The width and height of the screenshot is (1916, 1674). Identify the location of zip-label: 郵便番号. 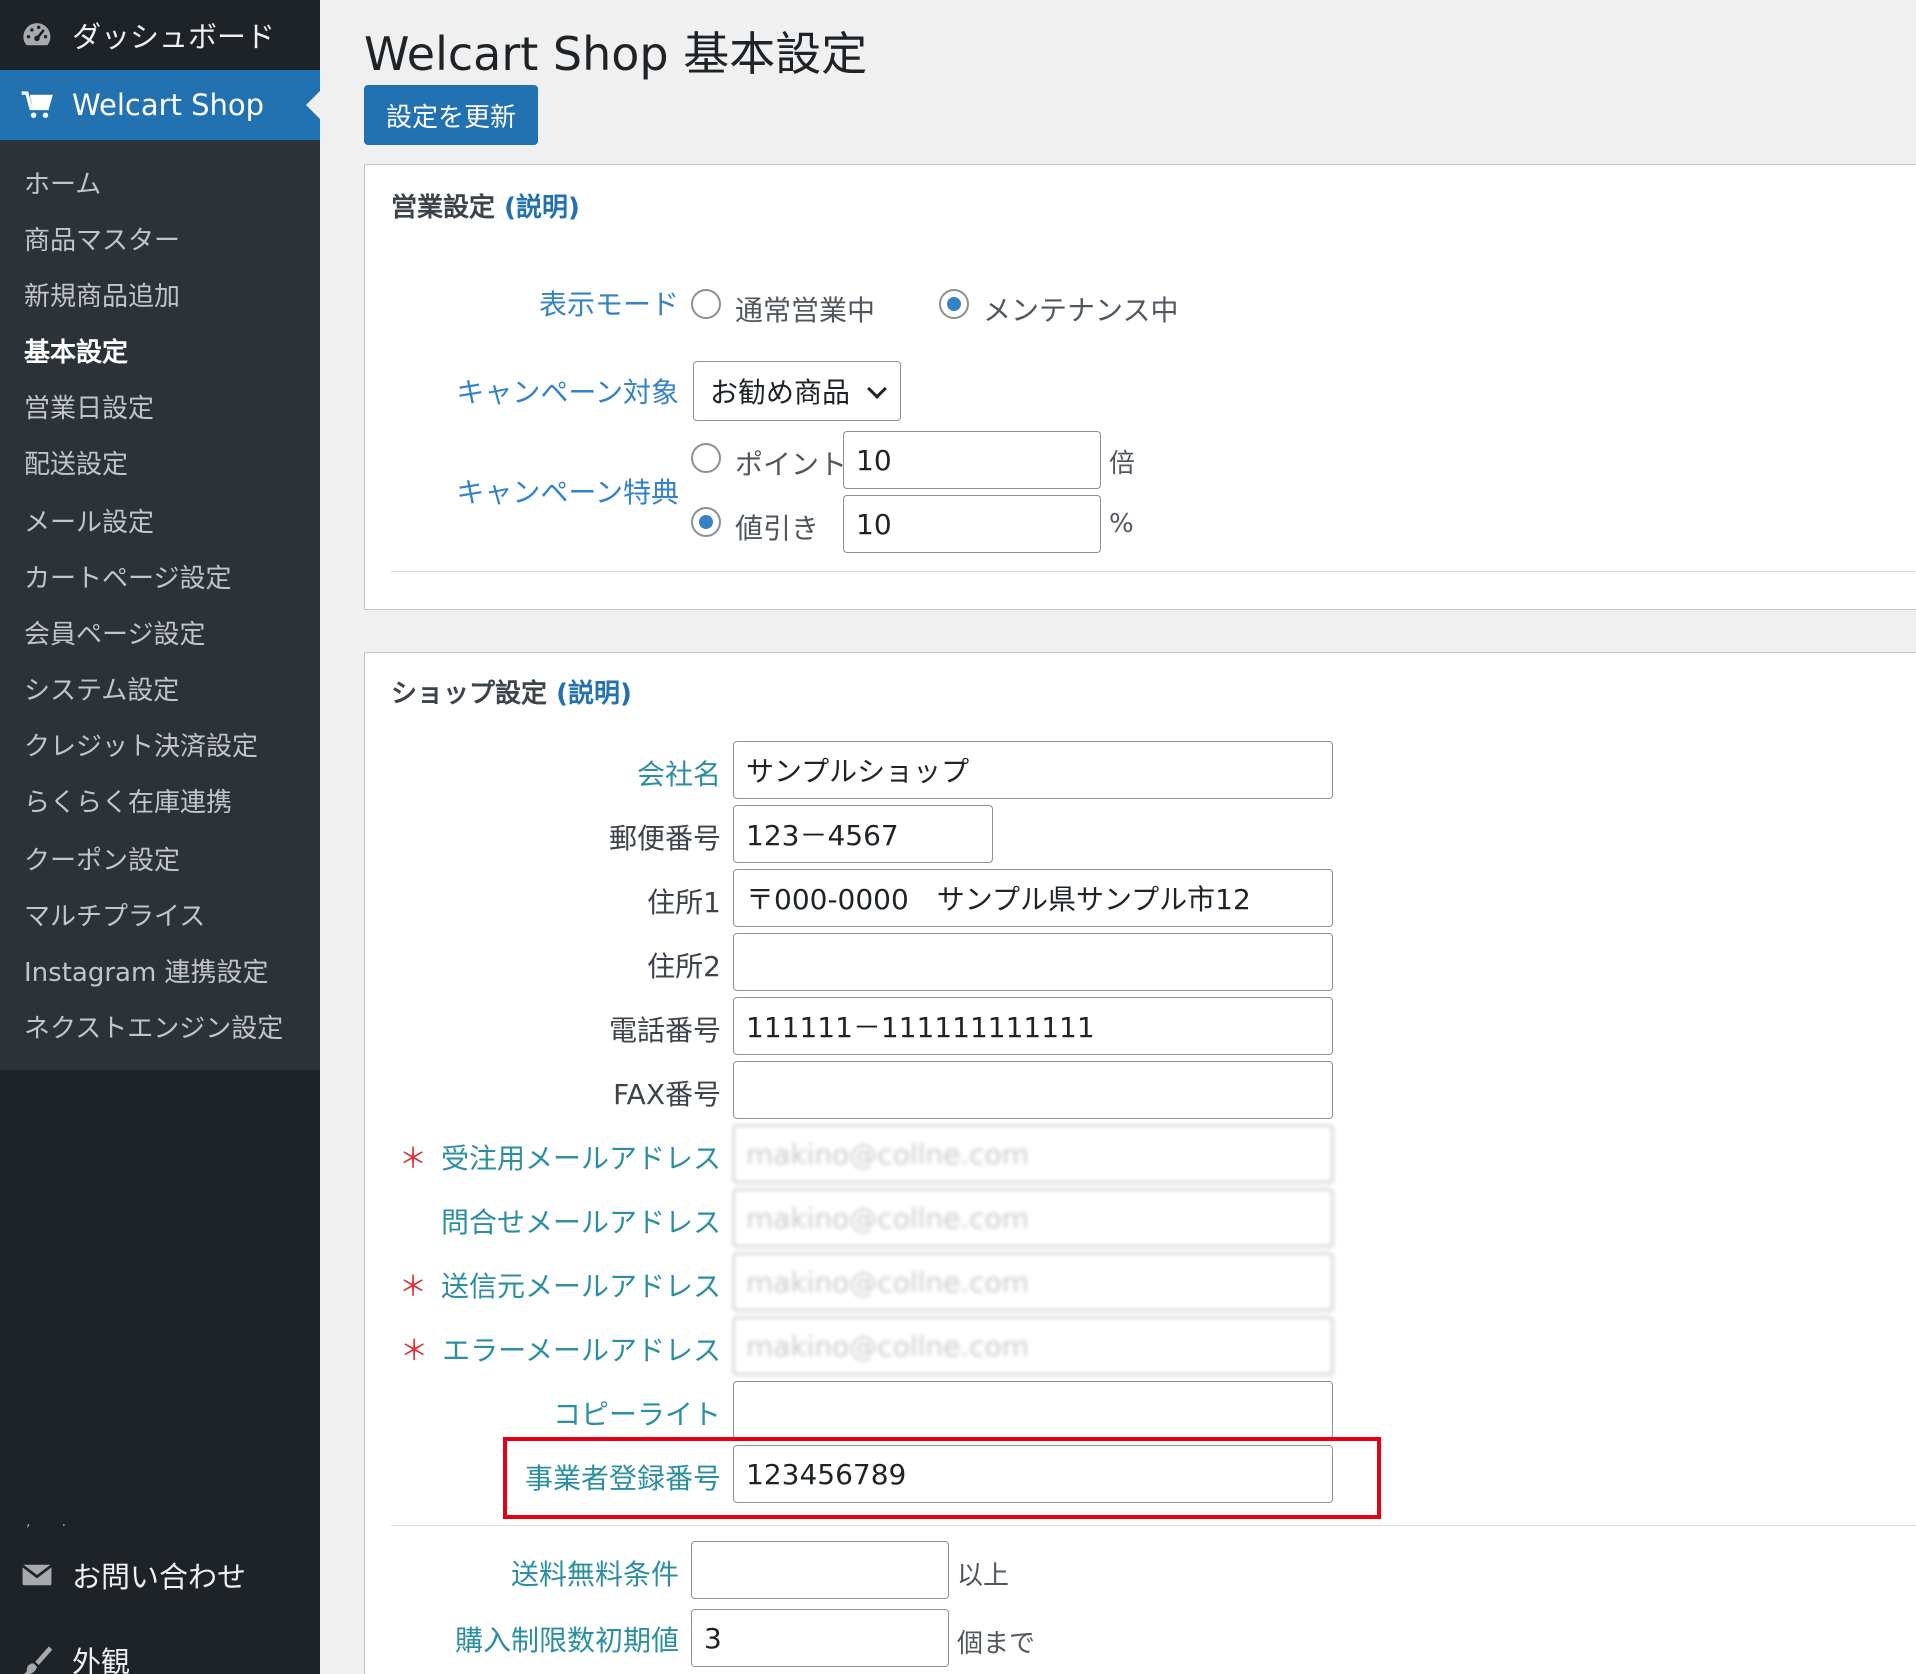
(664, 838).